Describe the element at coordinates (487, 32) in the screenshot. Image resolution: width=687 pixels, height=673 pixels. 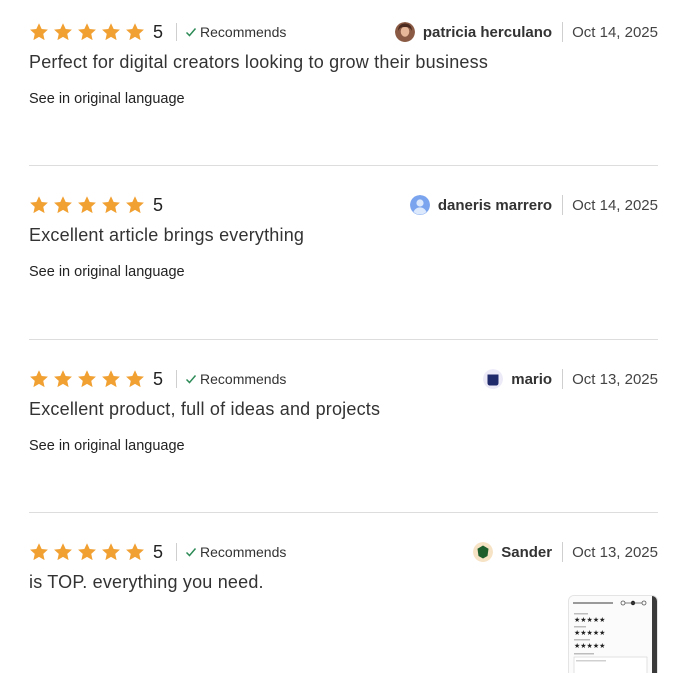
I see `author-name: patricia herculano` at that location.